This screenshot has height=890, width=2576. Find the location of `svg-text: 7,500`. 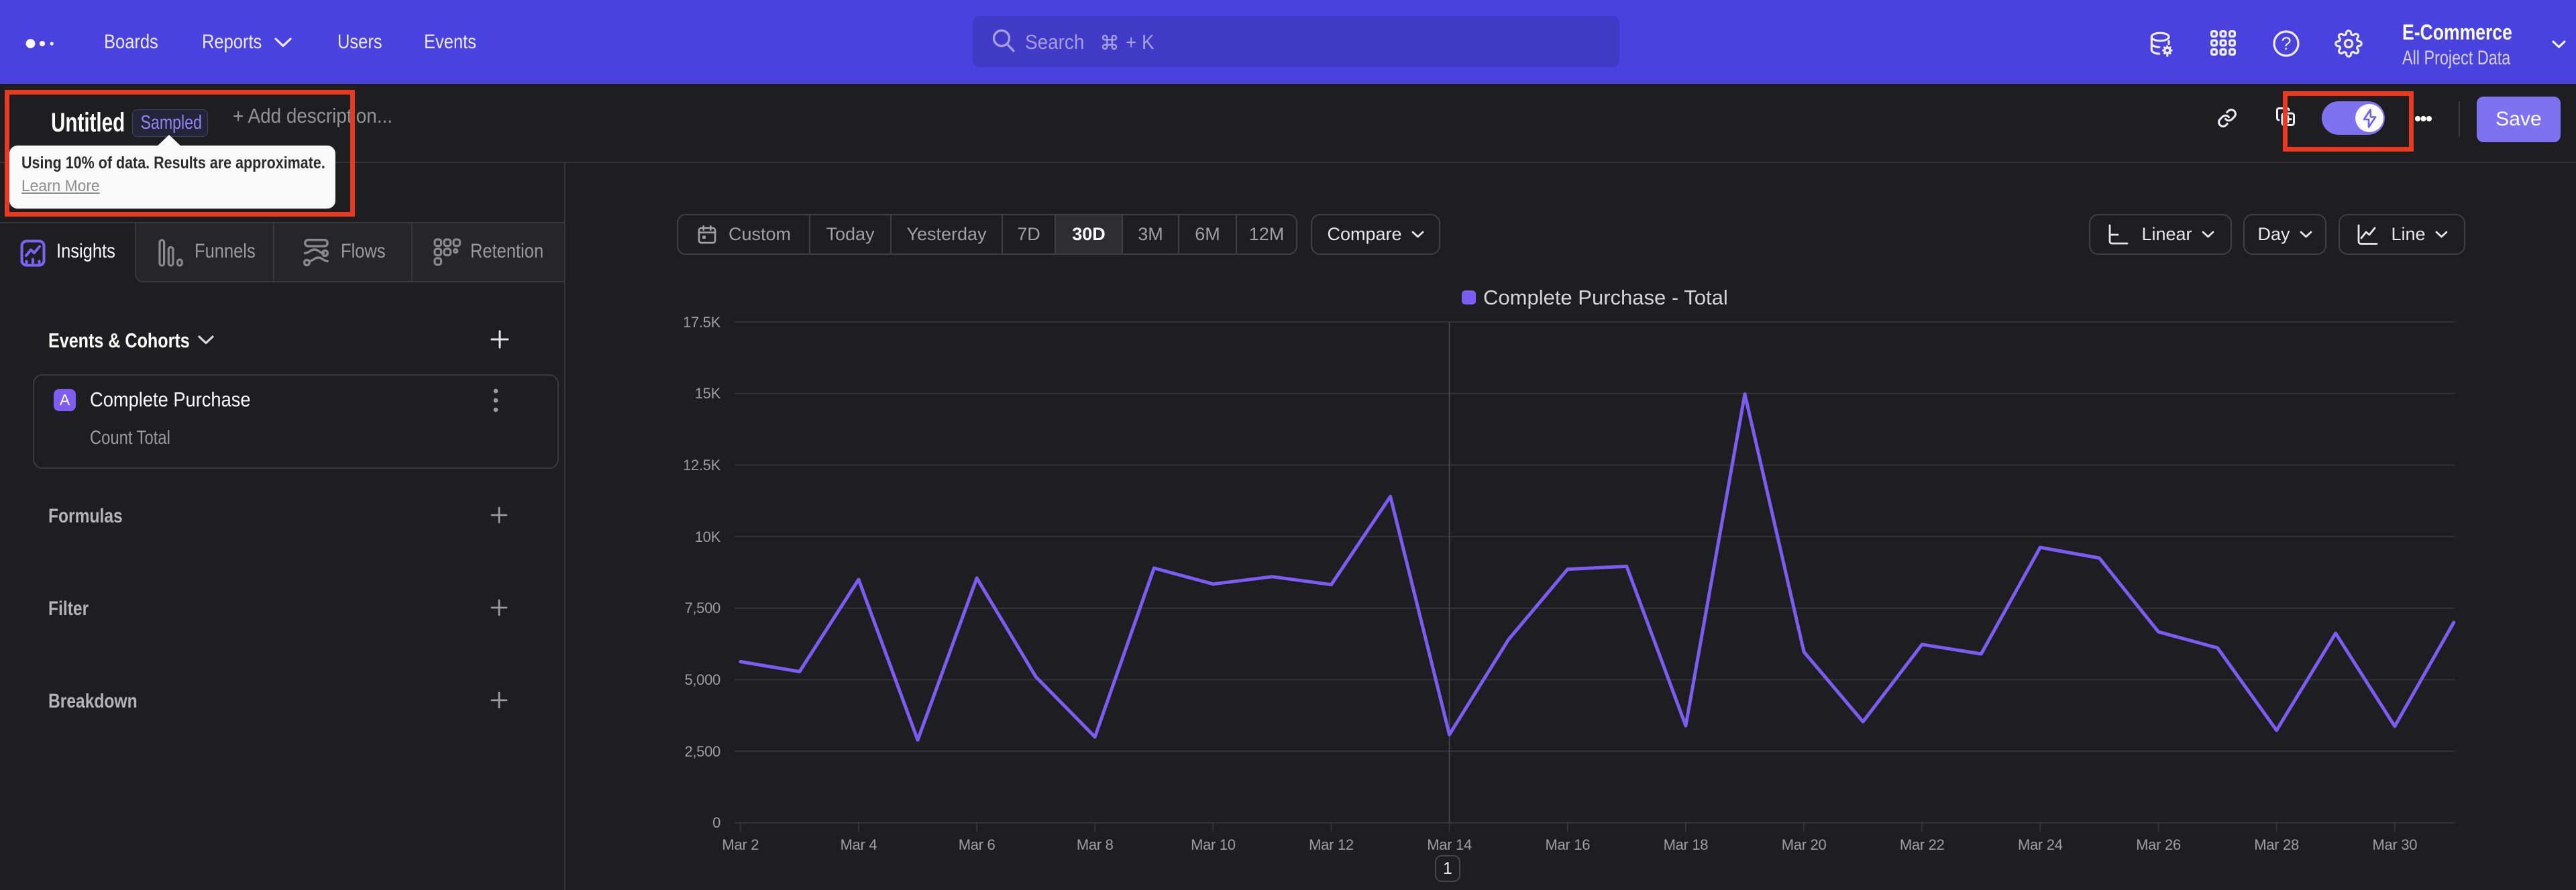

svg-text: 7,500 is located at coordinates (702, 608).